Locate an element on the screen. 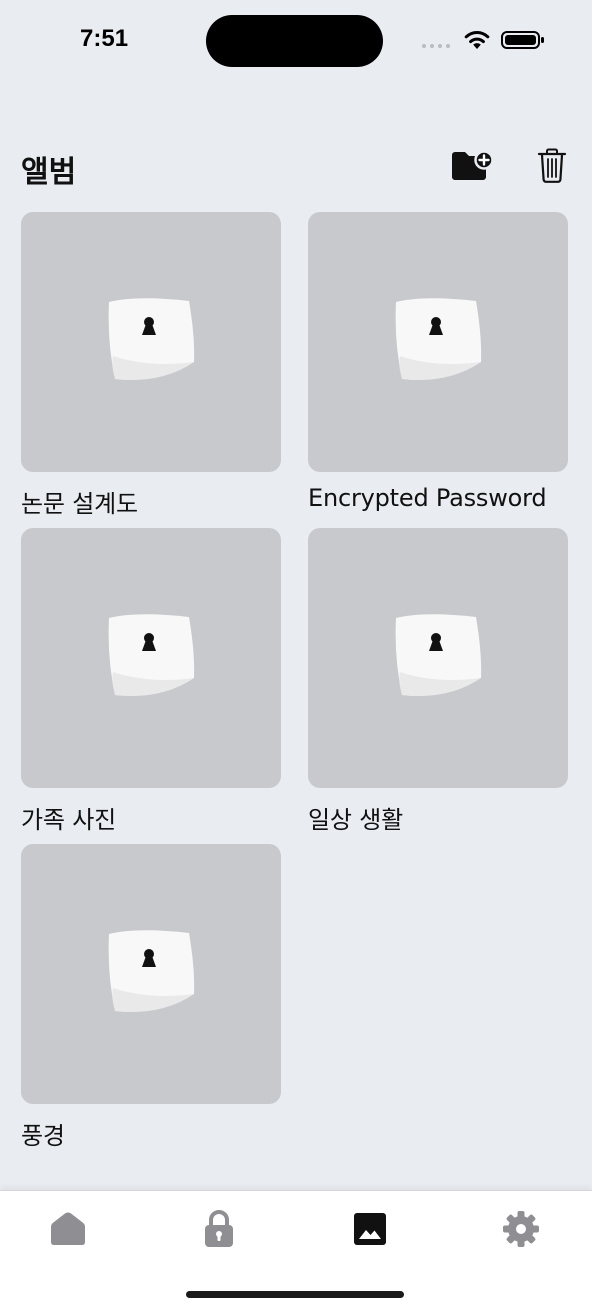  album-card: 가족 사진 is located at coordinates (151, 681).